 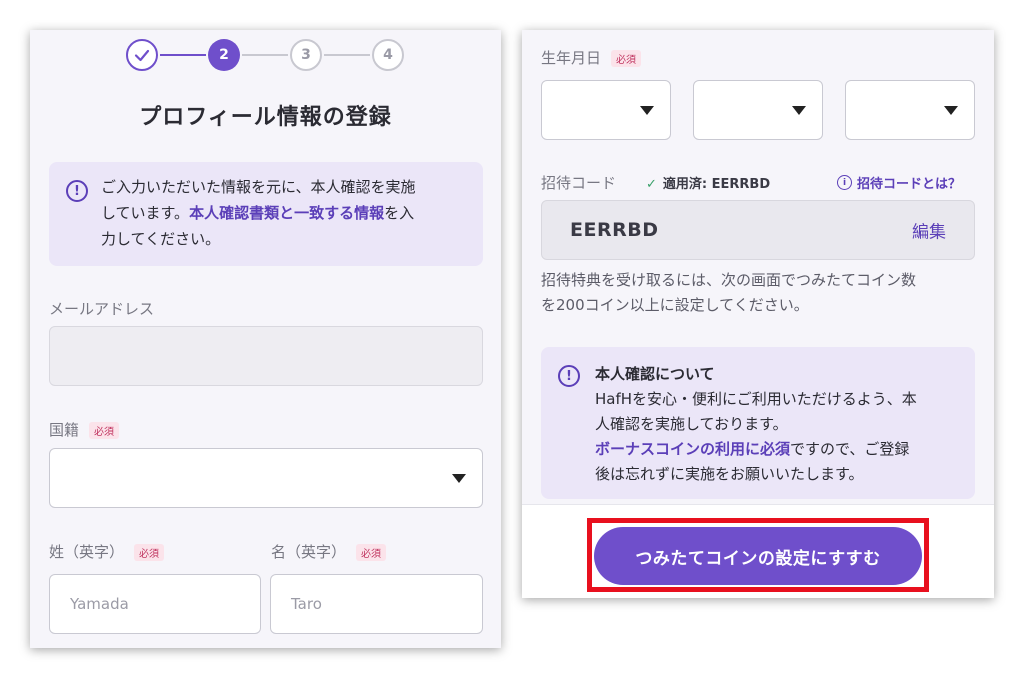 I want to click on birth-year-select, so click(x=606, y=110).